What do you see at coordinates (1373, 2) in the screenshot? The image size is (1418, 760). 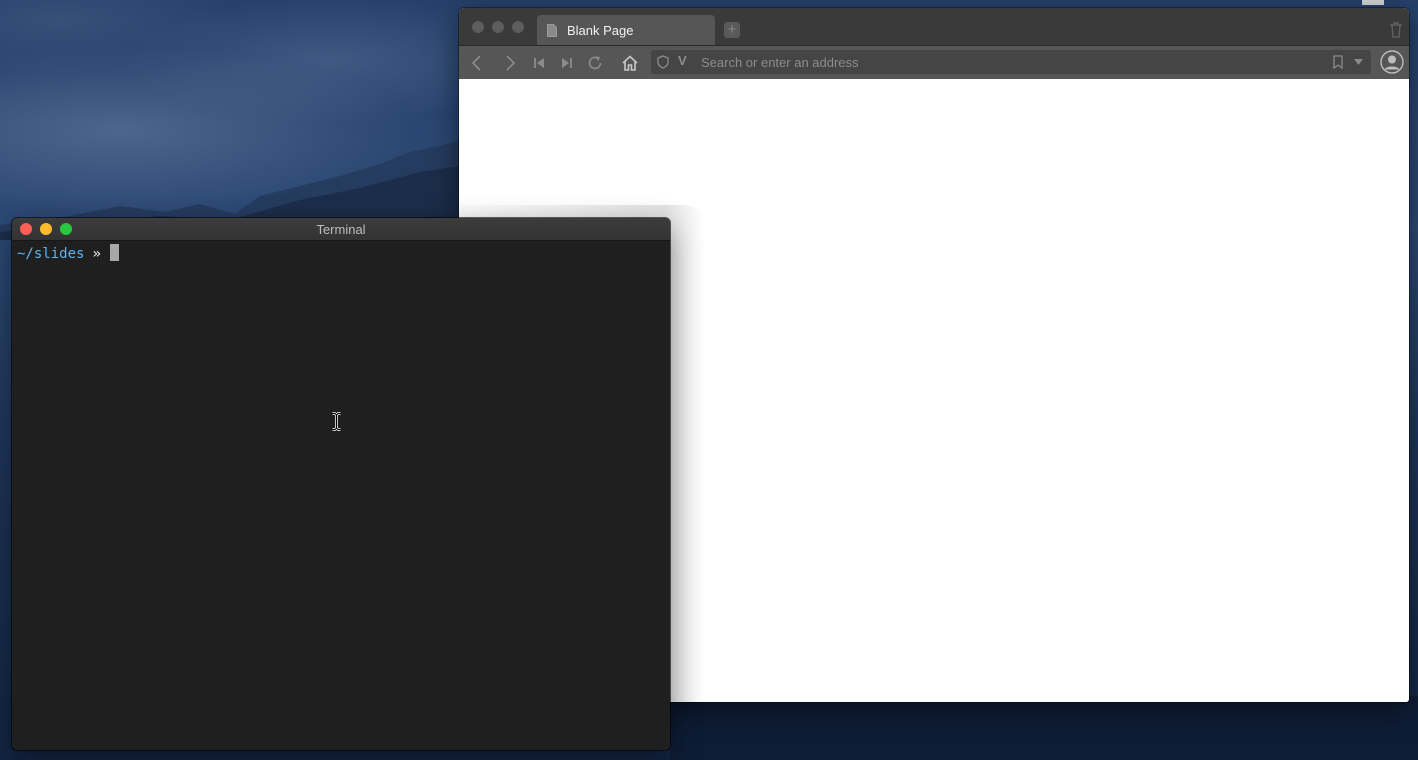 I see `menu-extra-icon` at bounding box center [1373, 2].